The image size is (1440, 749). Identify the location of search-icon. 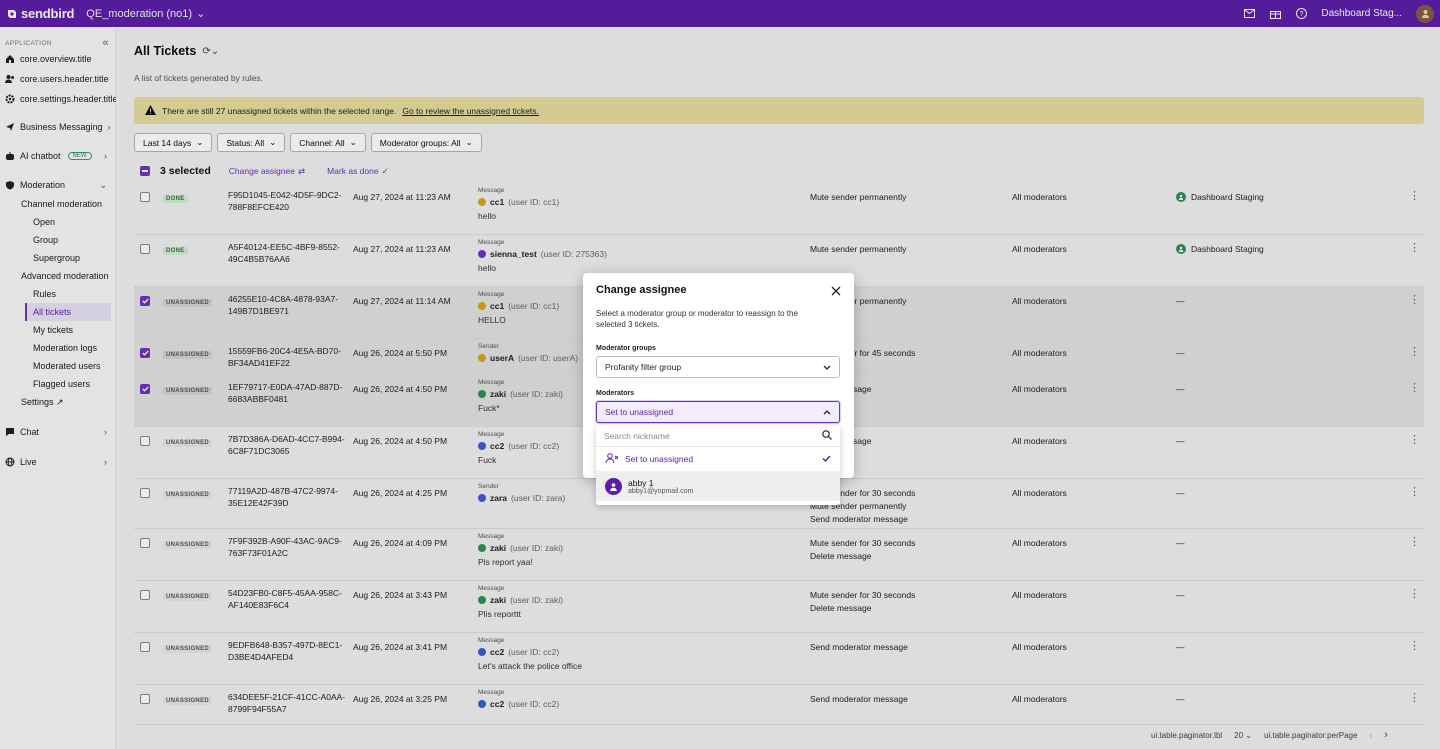
(827, 435).